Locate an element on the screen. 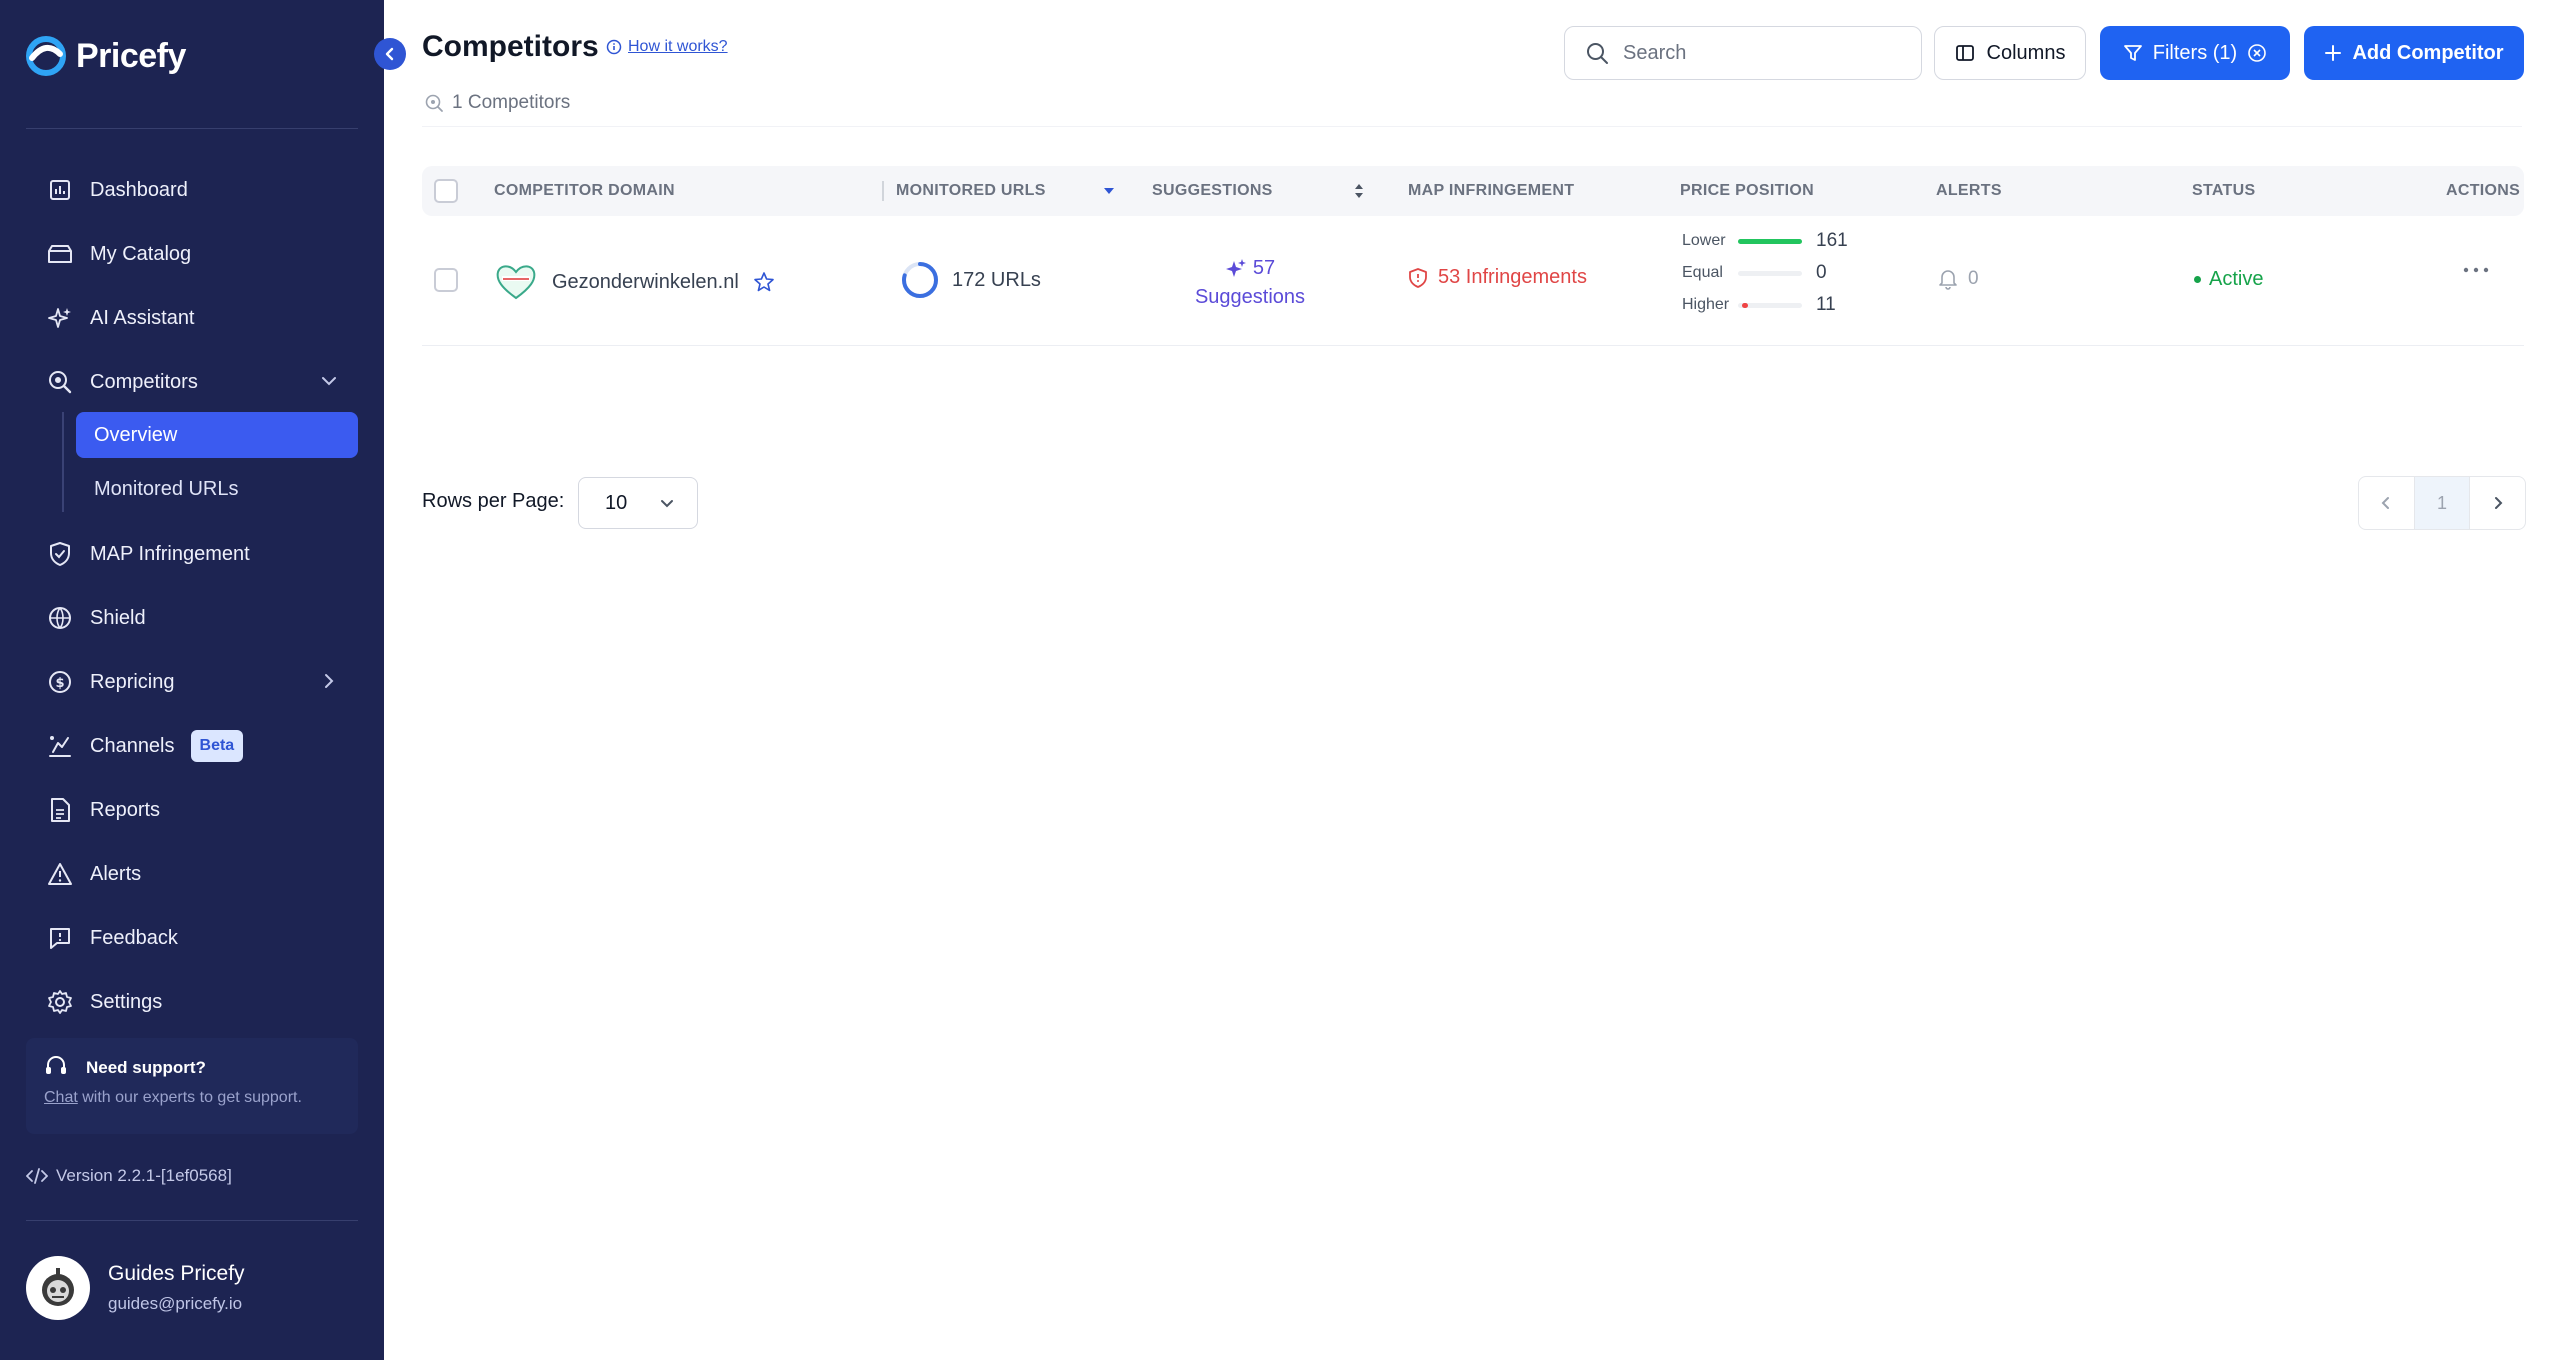 Image resolution: width=2560 pixels, height=1360 pixels. map-infringement-cell: 53 Infringements is located at coordinates (1497, 277).